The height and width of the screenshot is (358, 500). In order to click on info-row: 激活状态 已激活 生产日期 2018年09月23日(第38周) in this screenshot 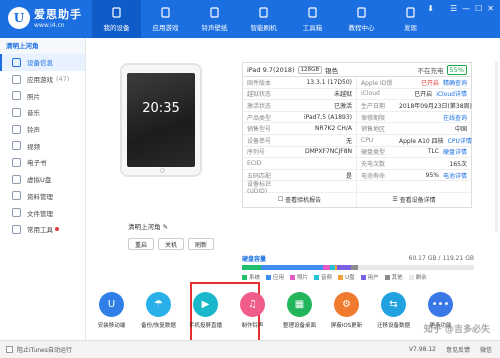, I will do `click(357, 106)`.